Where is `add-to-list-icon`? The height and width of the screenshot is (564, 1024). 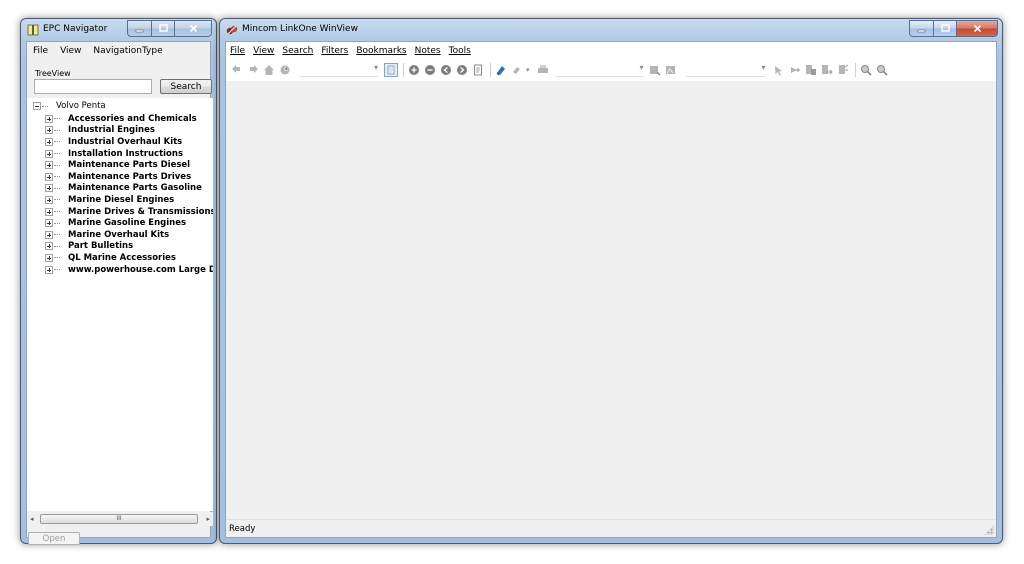 add-to-list-icon is located at coordinates (795, 70).